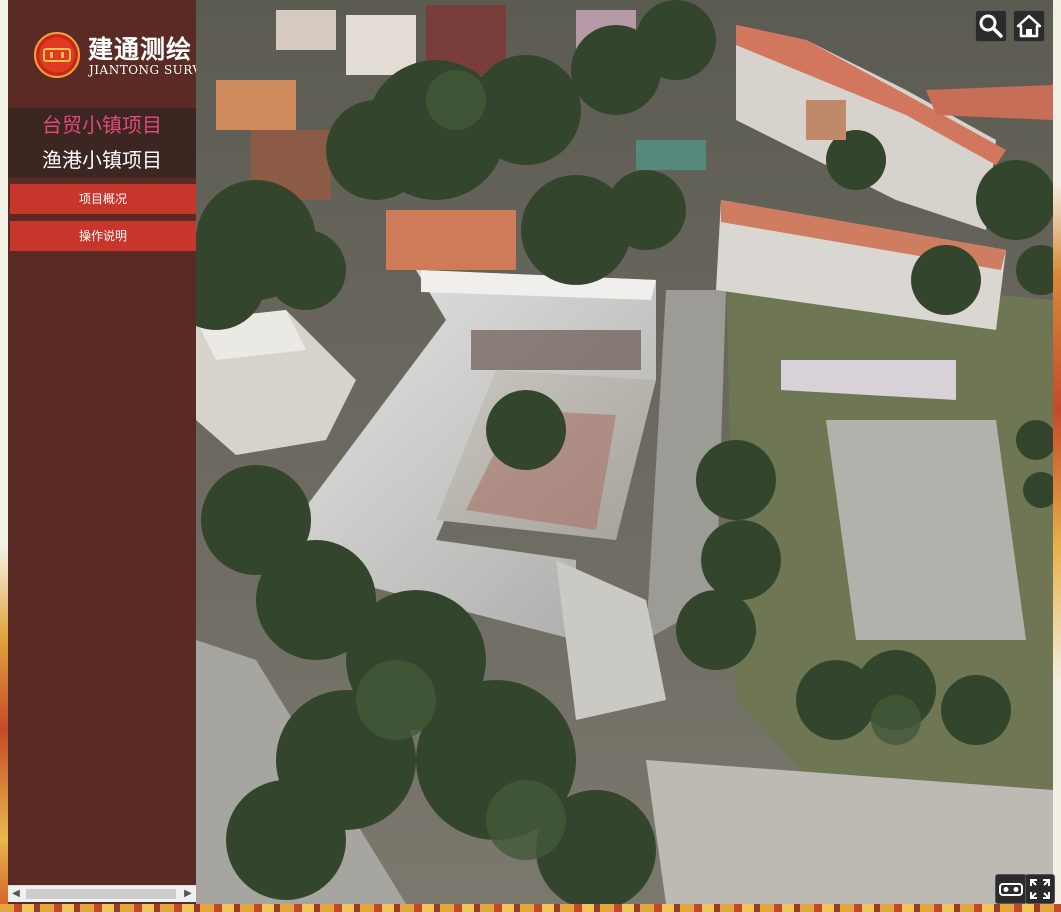  Describe the element at coordinates (1057, 456) in the screenshot. I see `page-border-right` at that location.